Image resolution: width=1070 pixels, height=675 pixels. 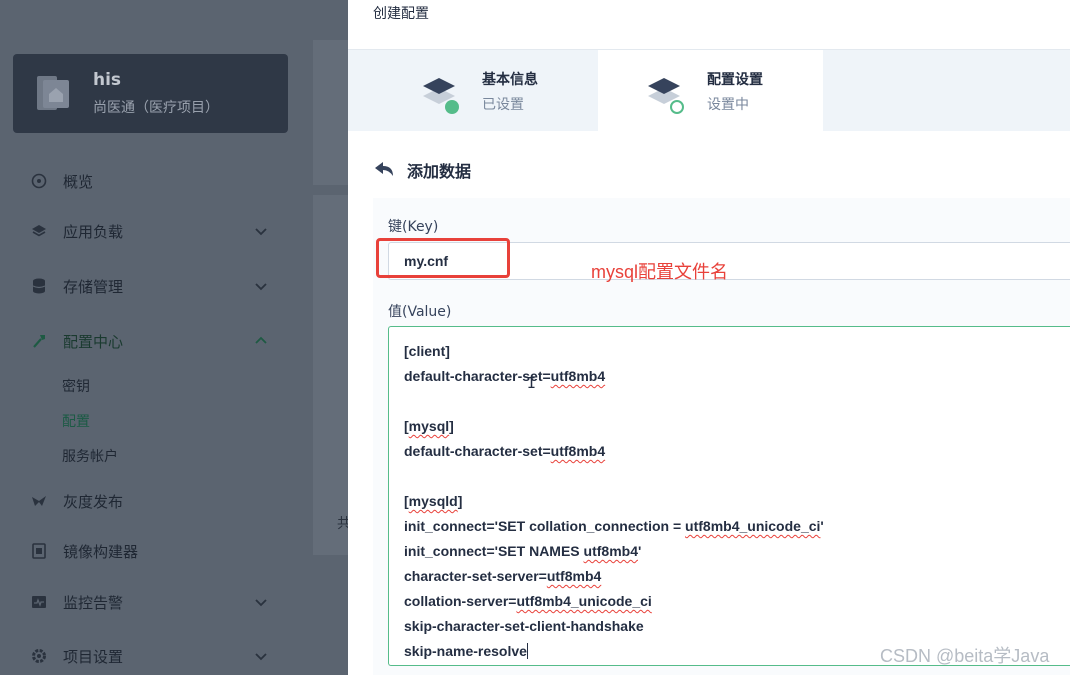 I want to click on nav-label: 镜像构建器, so click(x=101, y=551).